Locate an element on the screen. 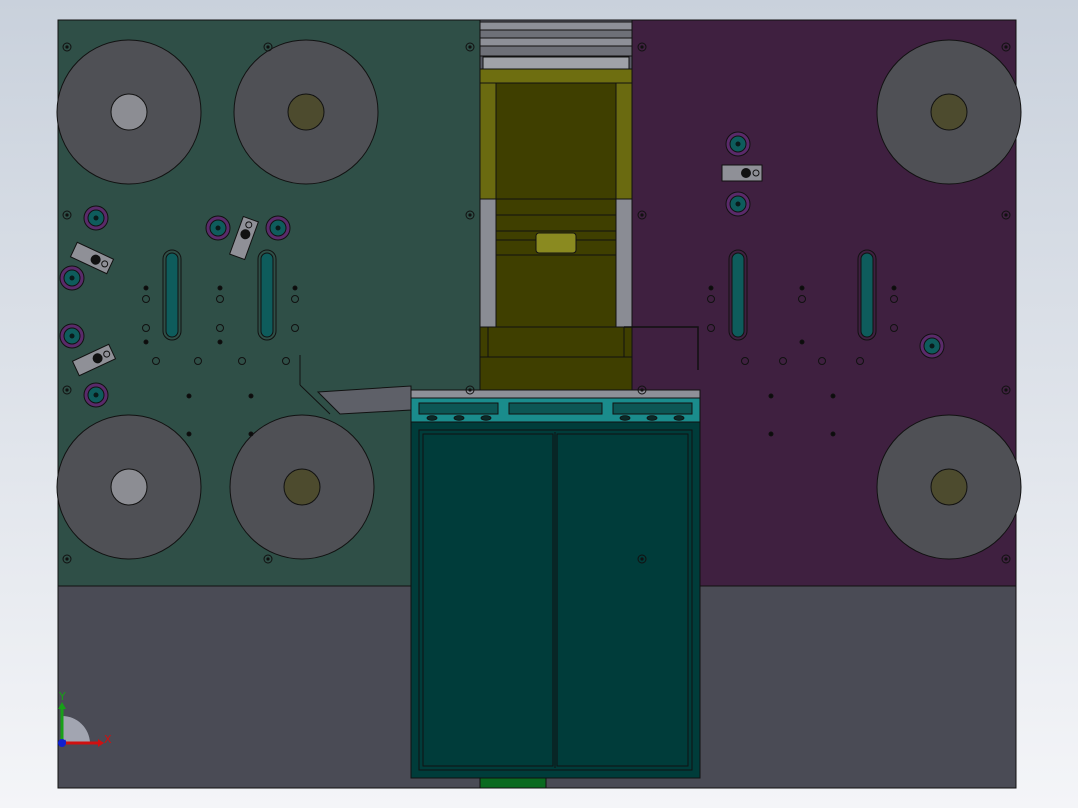 The width and height of the screenshot is (1078, 808). clamp-bracket is located at coordinates (742, 173).